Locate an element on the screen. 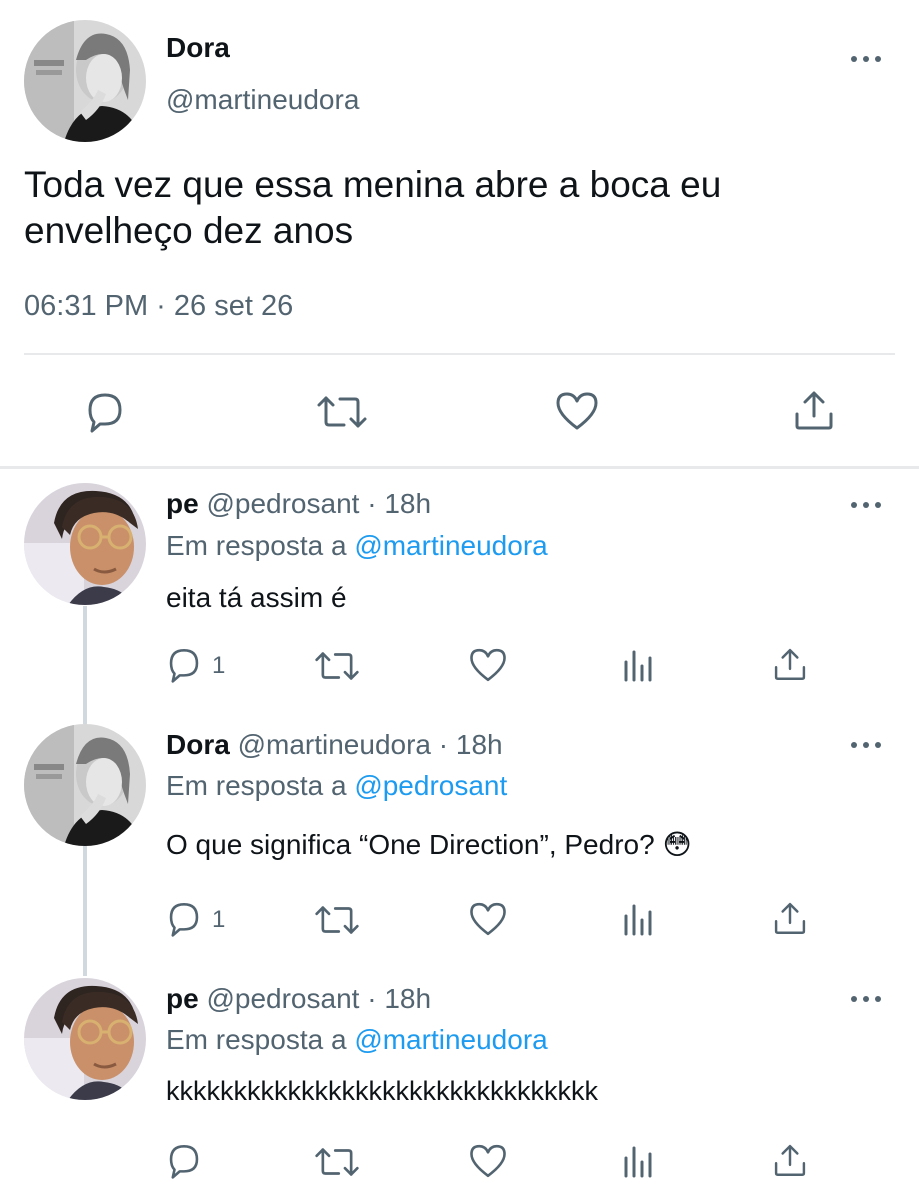 The image size is (919, 1199). tweet-text-line2: envelheço dez anos is located at coordinates (189, 230).